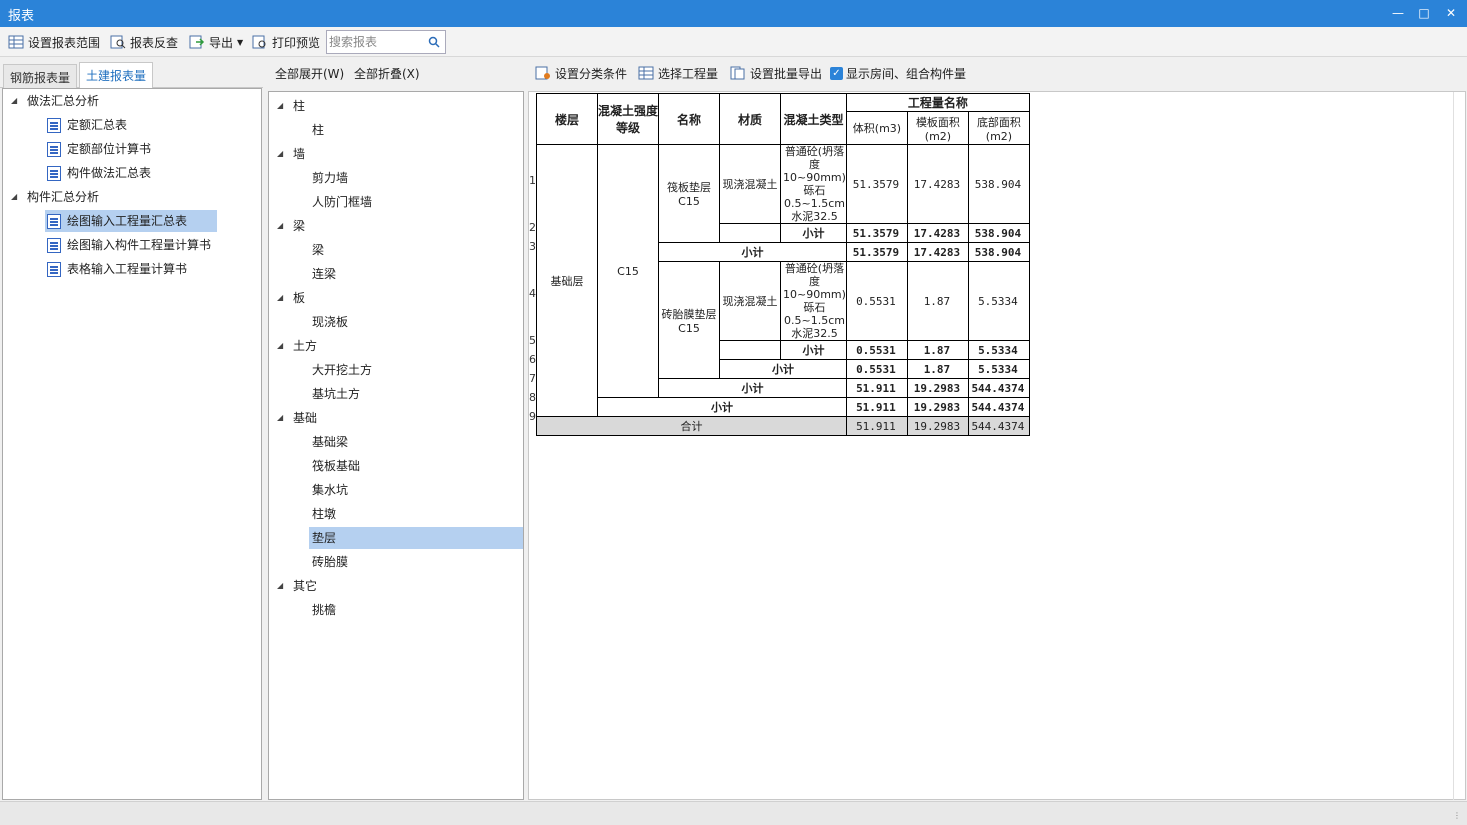 Image resolution: width=1467 pixels, height=825 pixels. I want to click on toolbar: 设置报表范围 报表反查 导出 ▼ 打印预览, so click(733, 42).